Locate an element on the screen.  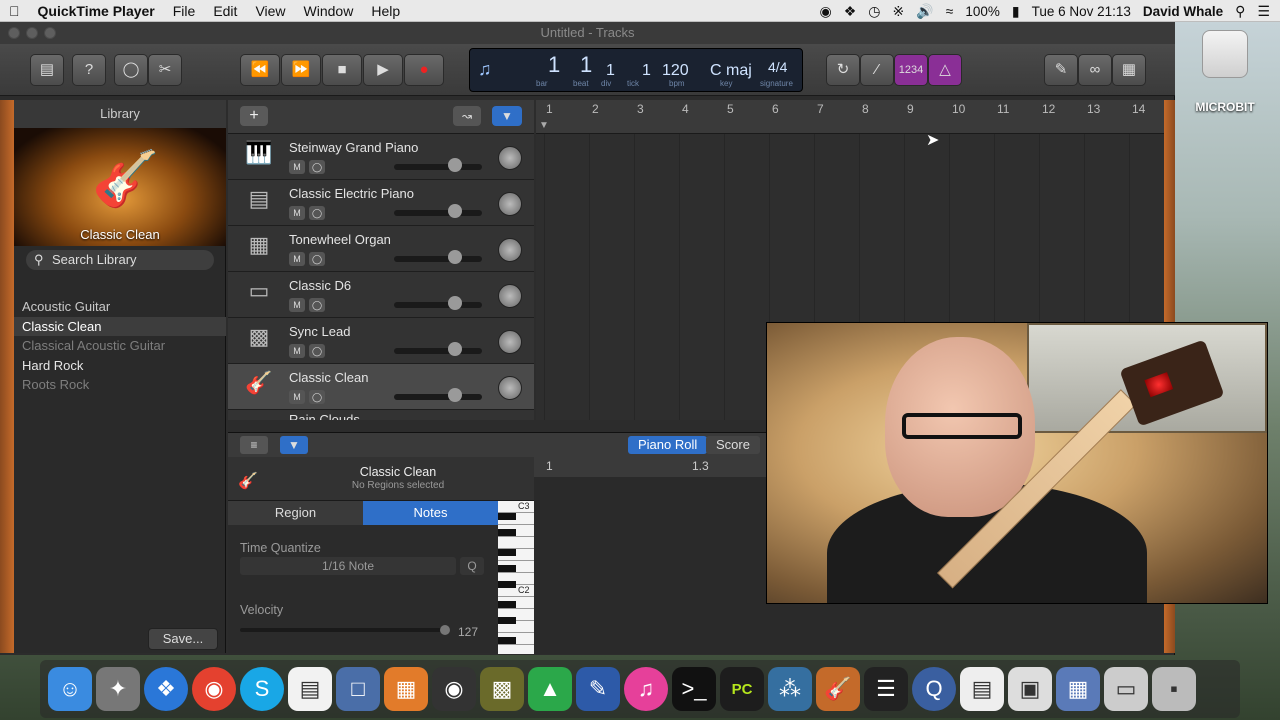
bluetooth-icon: ※ is located at coordinates (898, 11).